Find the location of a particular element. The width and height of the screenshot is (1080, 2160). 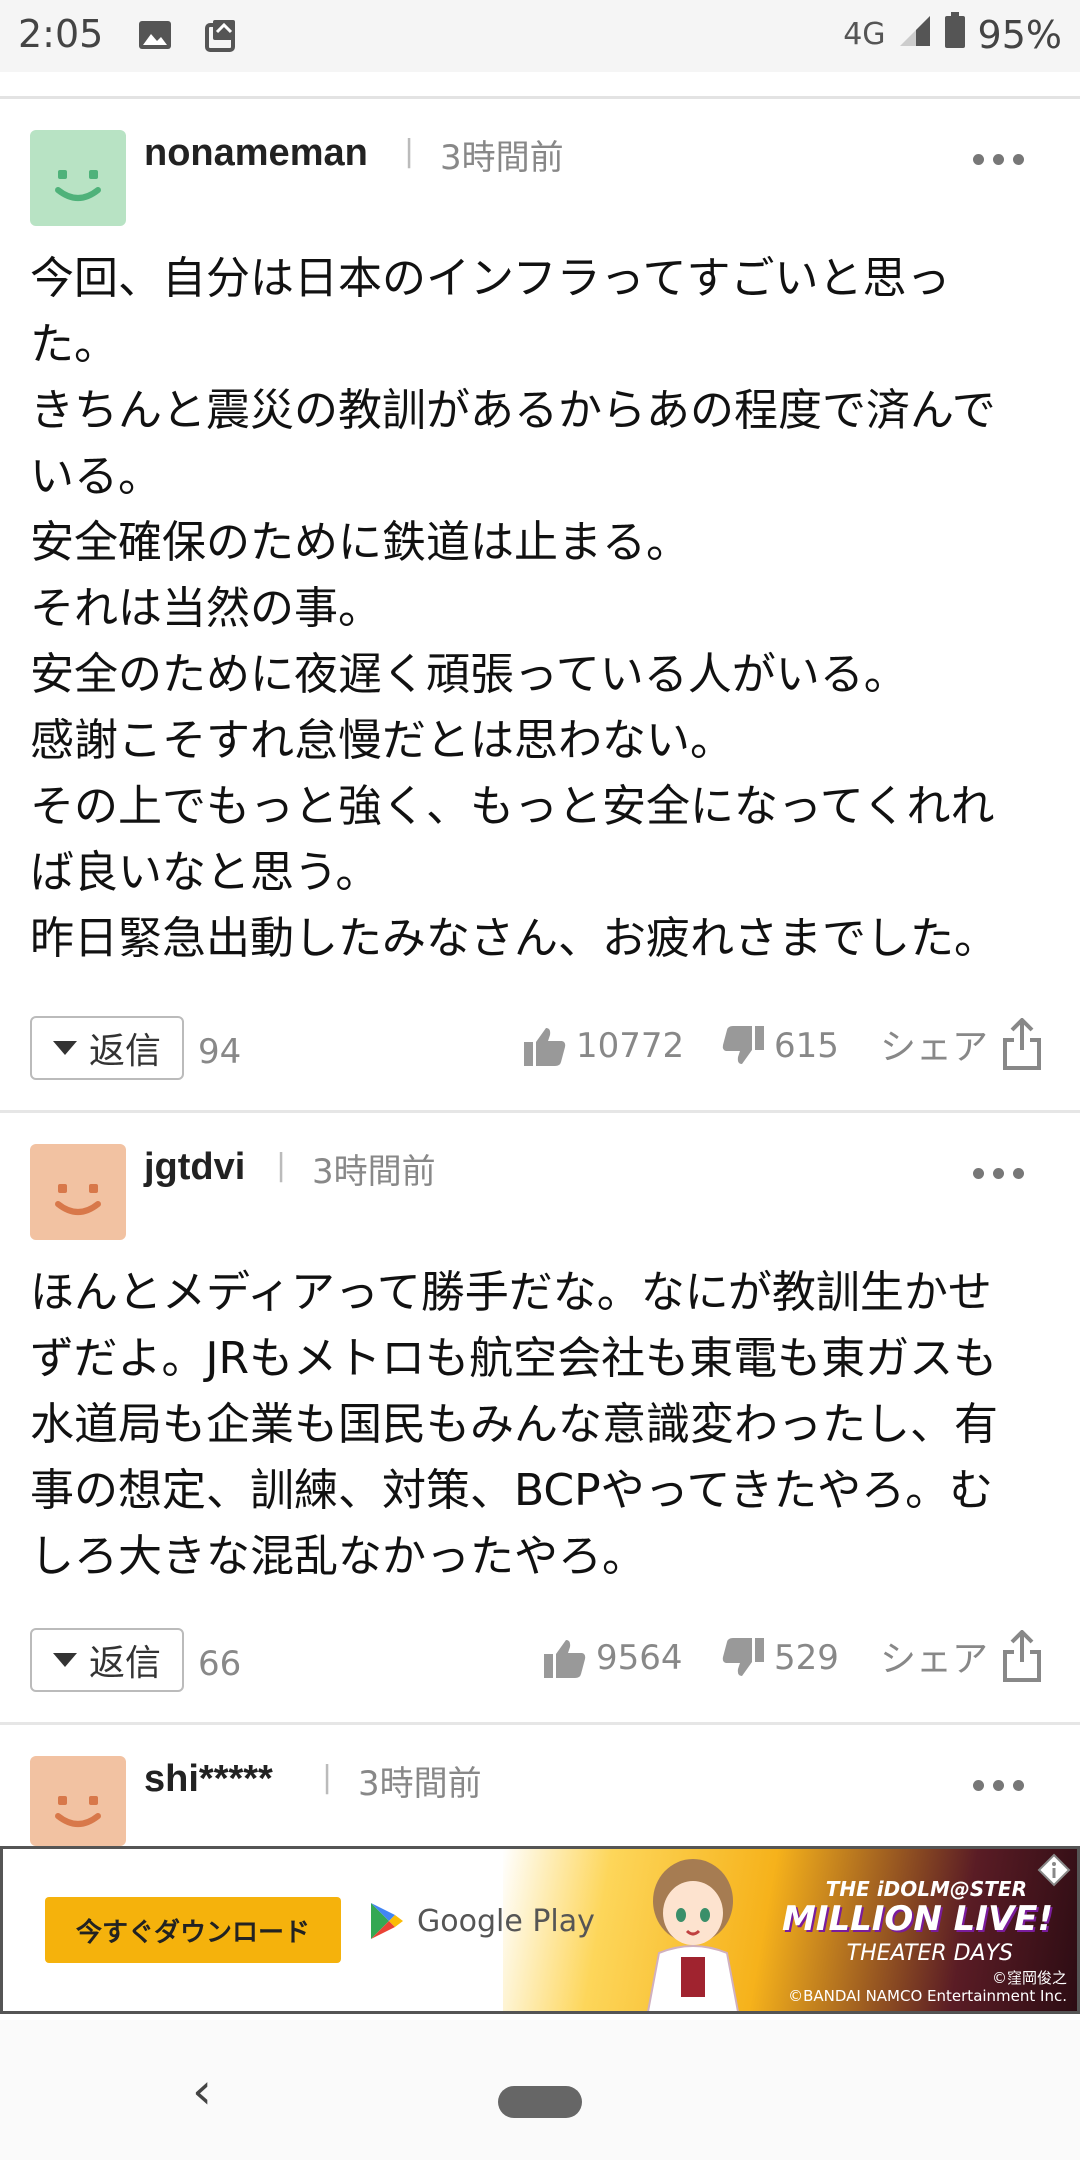

dislike-button: 615 is located at coordinates (780, 1046).